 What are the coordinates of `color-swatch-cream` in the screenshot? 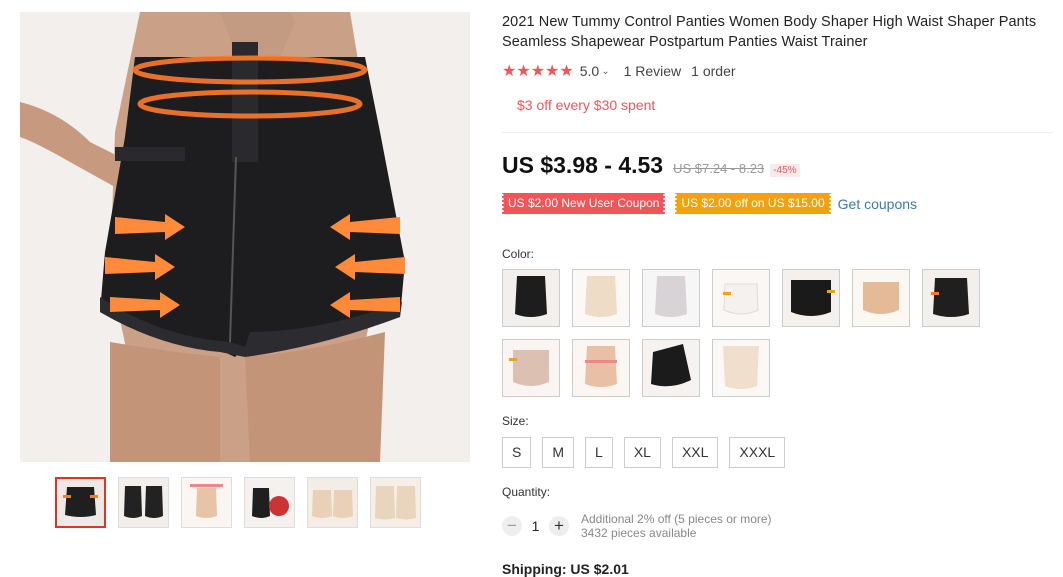 It's located at (741, 368).